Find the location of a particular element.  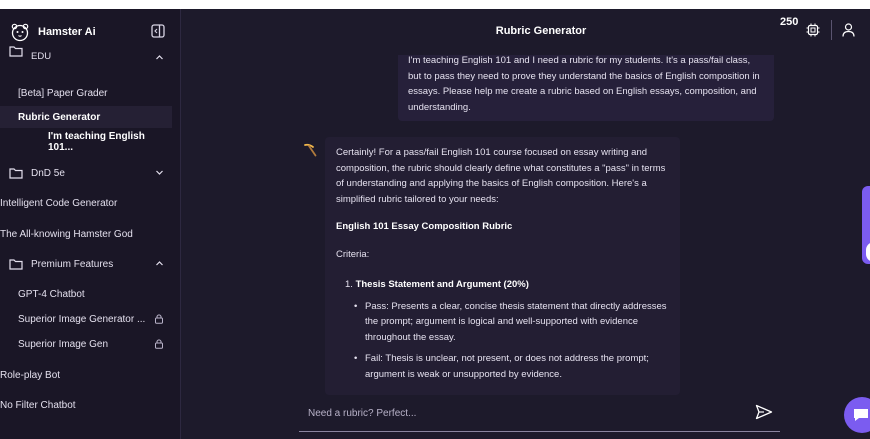

sidebar-item-label: GPT-4 Chatbot is located at coordinates (51, 294).